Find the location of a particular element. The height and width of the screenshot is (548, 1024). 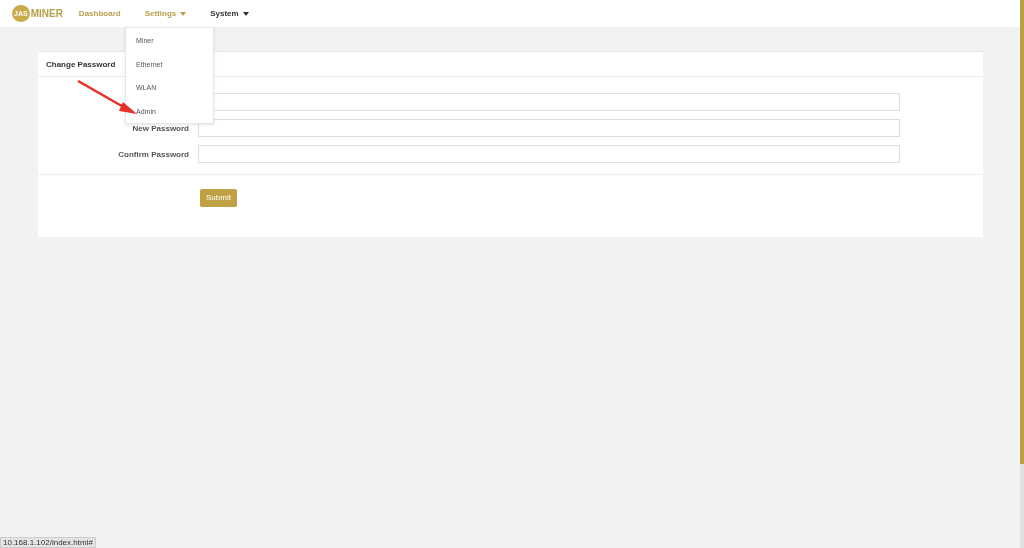

nav-link: System is located at coordinates (229, 13).